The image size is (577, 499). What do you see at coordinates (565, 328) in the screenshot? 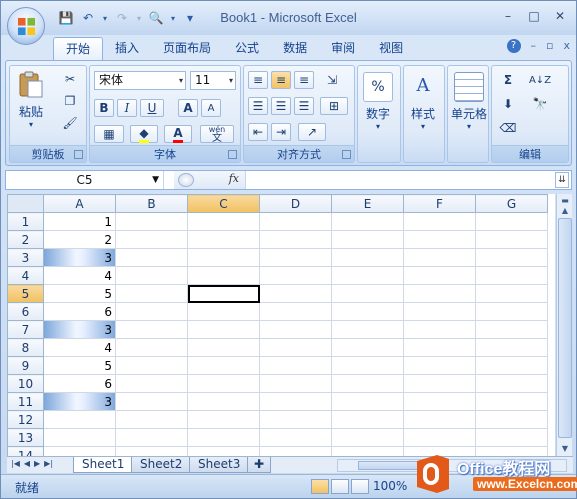
I see `vertical-scroll-thumb` at bounding box center [565, 328].